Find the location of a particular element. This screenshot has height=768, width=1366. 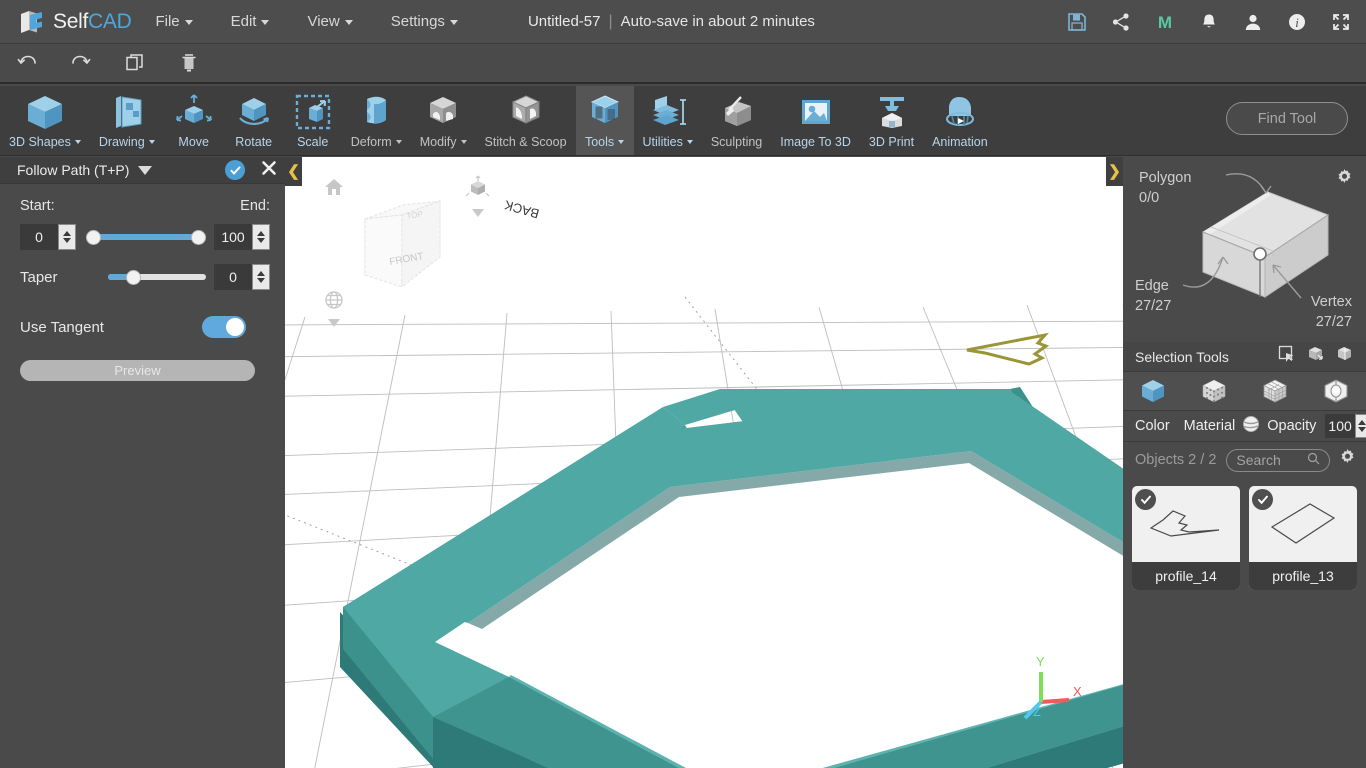

objects-search-input: Search is located at coordinates (1278, 460).